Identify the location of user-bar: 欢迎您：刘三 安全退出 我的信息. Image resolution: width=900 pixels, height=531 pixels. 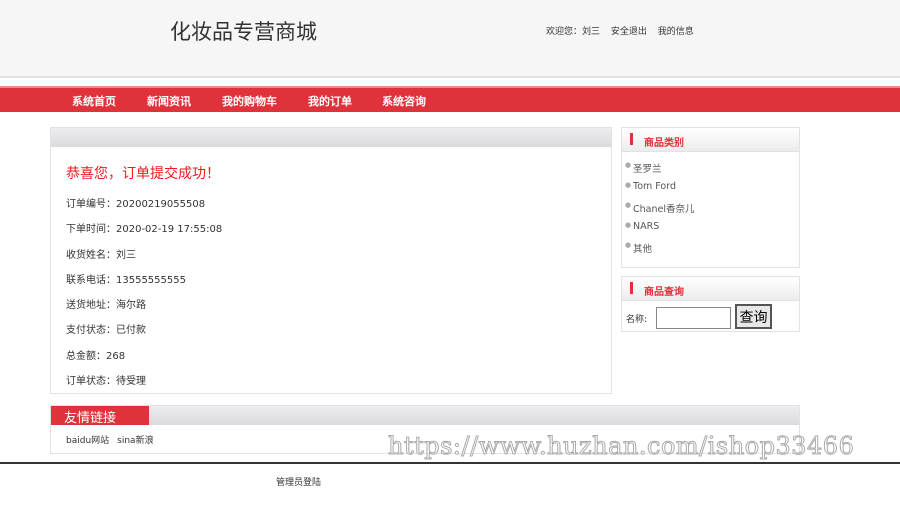
(624, 30).